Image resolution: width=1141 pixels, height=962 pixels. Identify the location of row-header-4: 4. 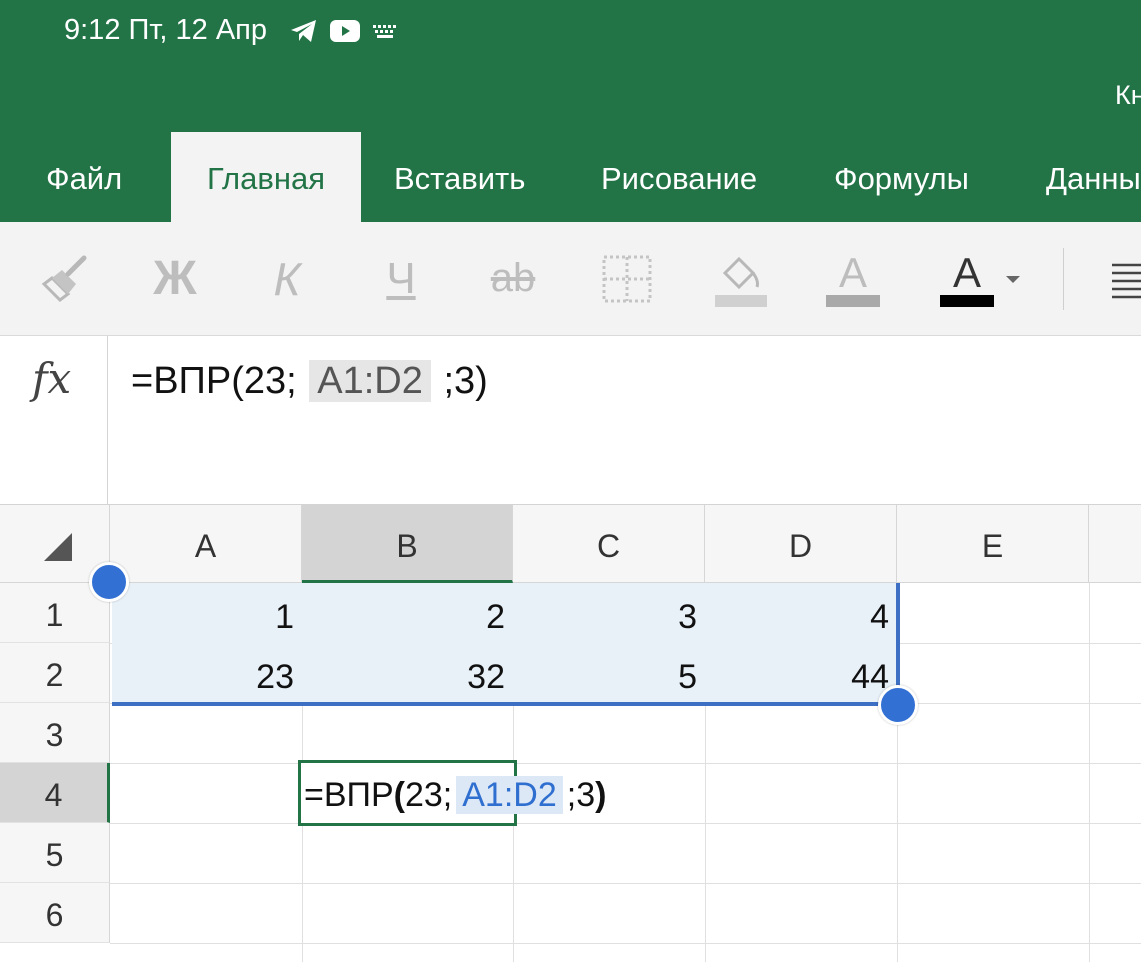
(55, 793).